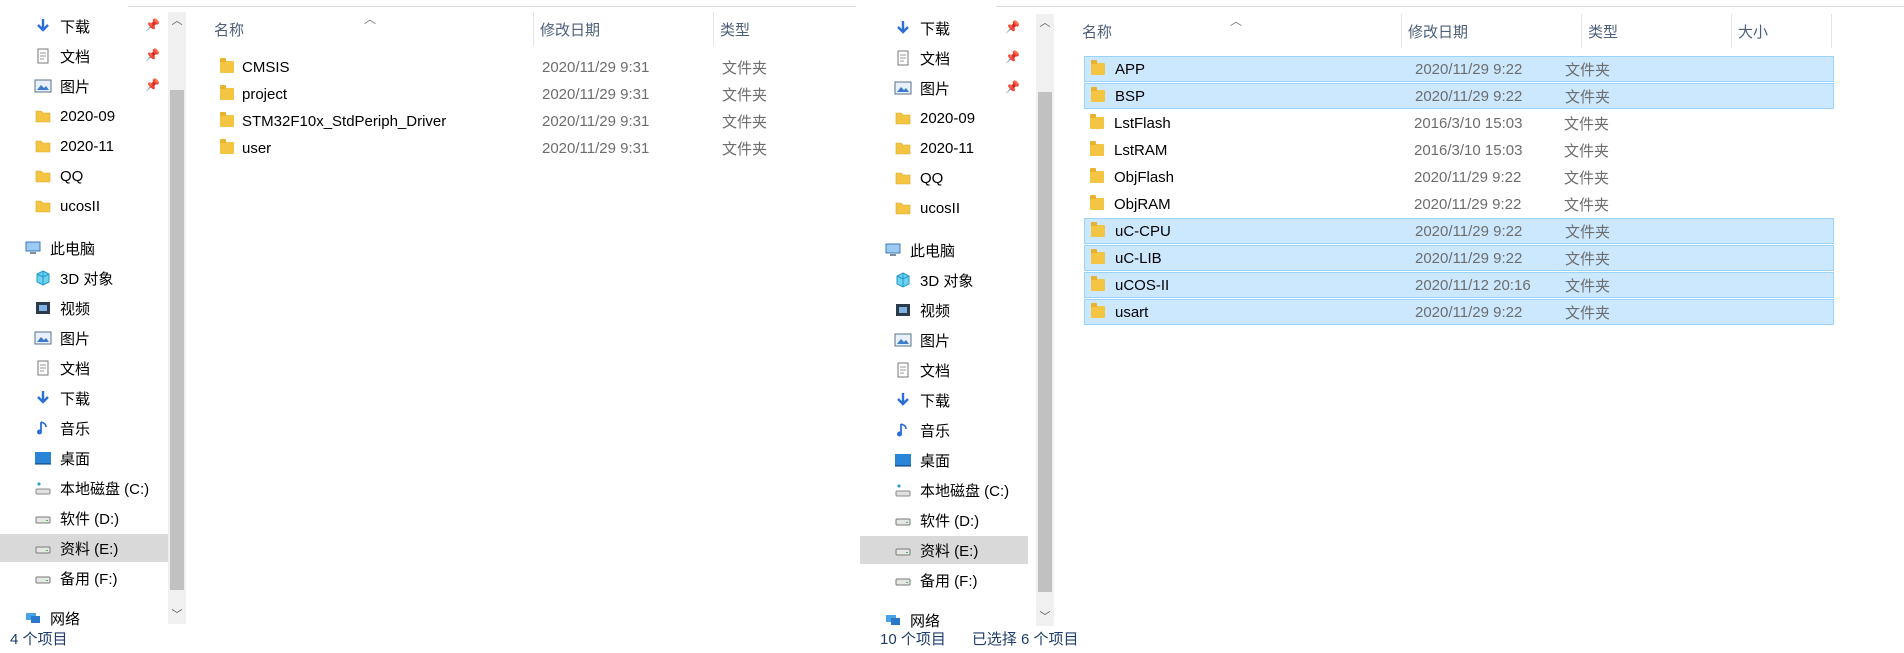 This screenshot has height=653, width=1904. Describe the element at coordinates (1459, 150) in the screenshot. I see `file-row: LstRAM 2016/3/10 15:03 文件夹` at that location.